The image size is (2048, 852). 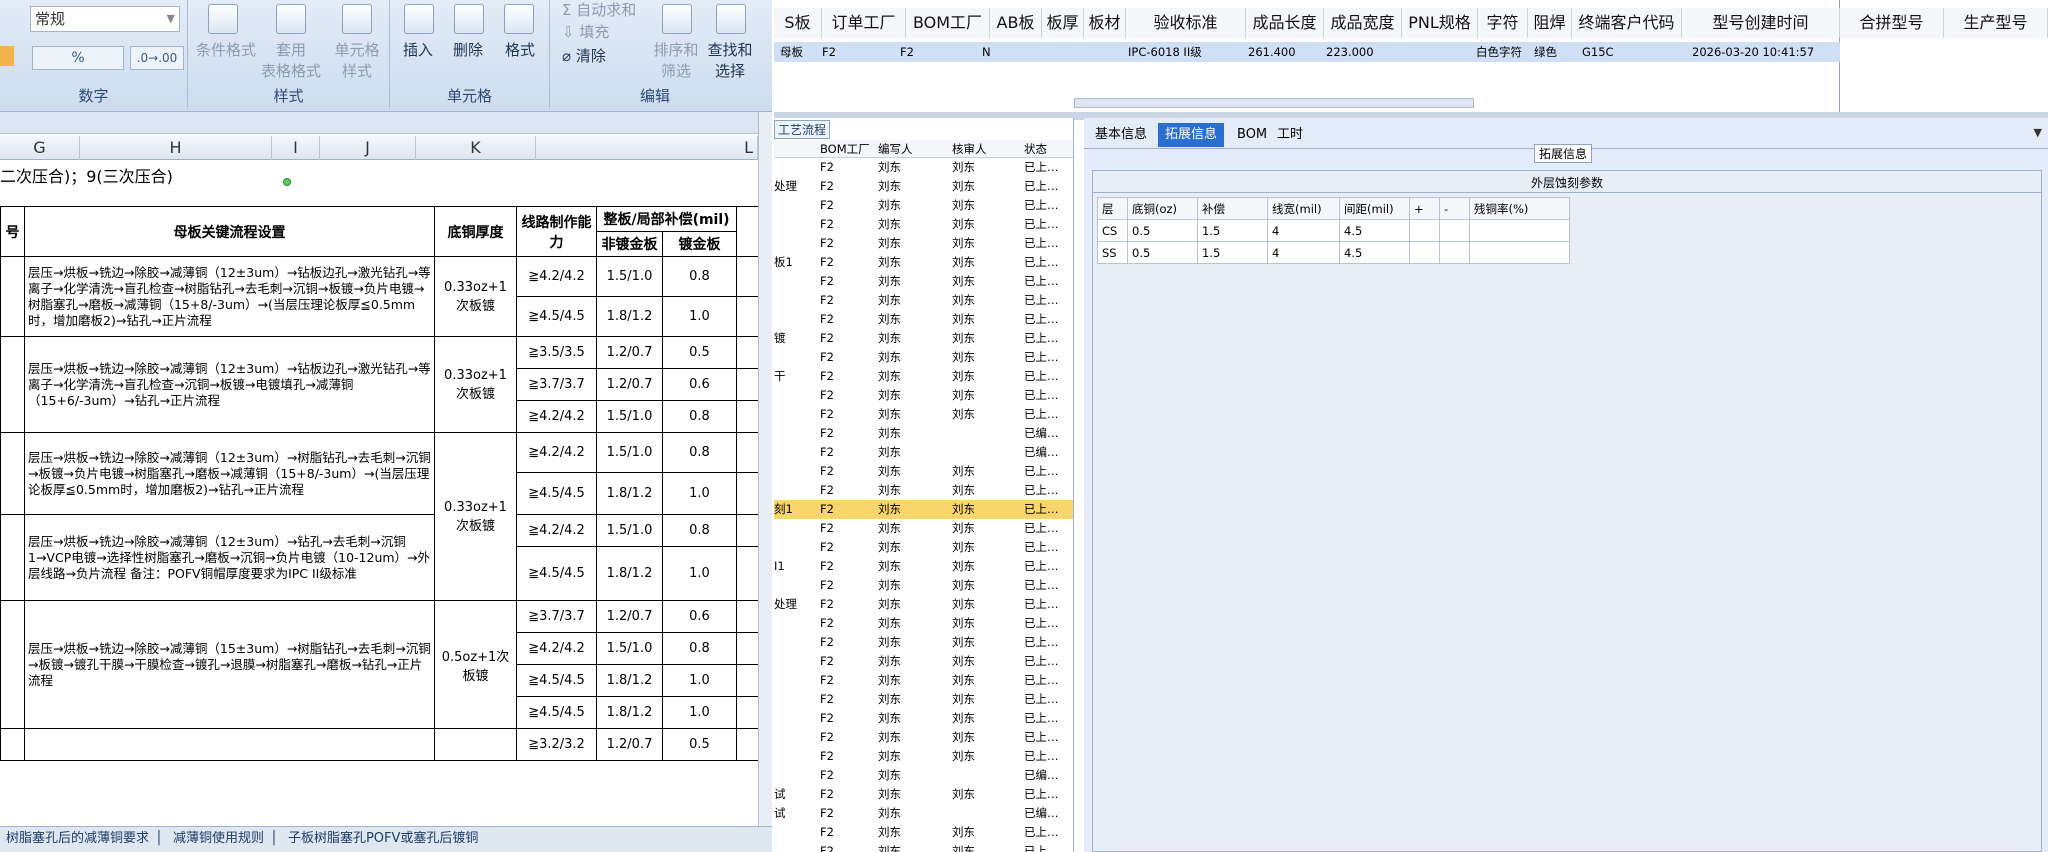 What do you see at coordinates (677, 19) in the screenshot?
I see `sort-filter-icon` at bounding box center [677, 19].